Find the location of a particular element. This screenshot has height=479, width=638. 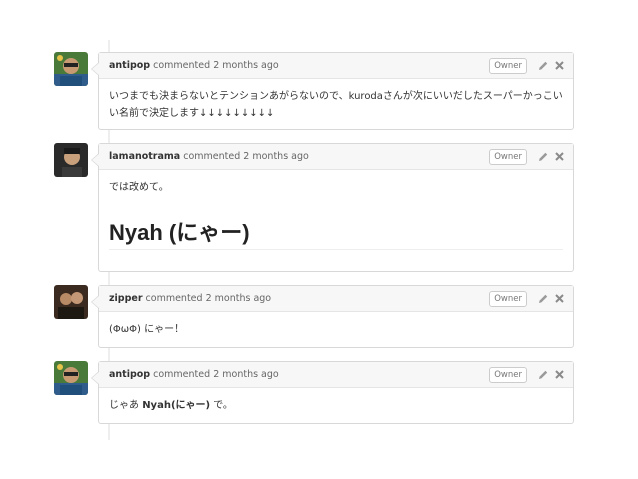

comment-body: (ΦωΦ) にゃー！ is located at coordinates (147, 329).